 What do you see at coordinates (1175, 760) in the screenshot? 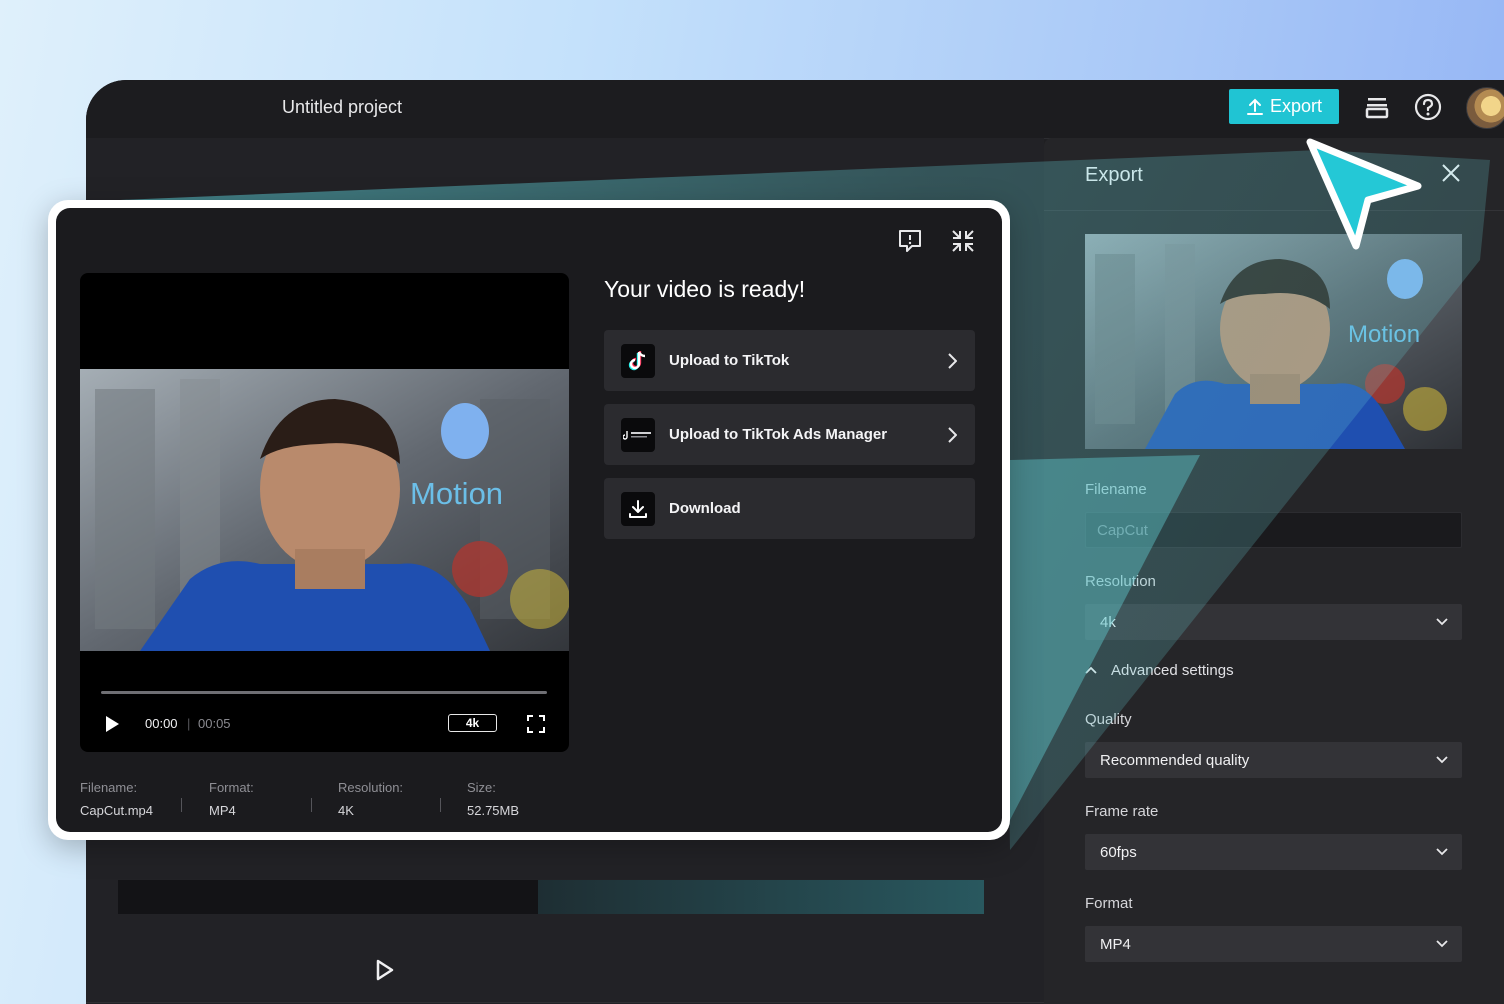
I see `quality-select-value: Recommended quality` at bounding box center [1175, 760].